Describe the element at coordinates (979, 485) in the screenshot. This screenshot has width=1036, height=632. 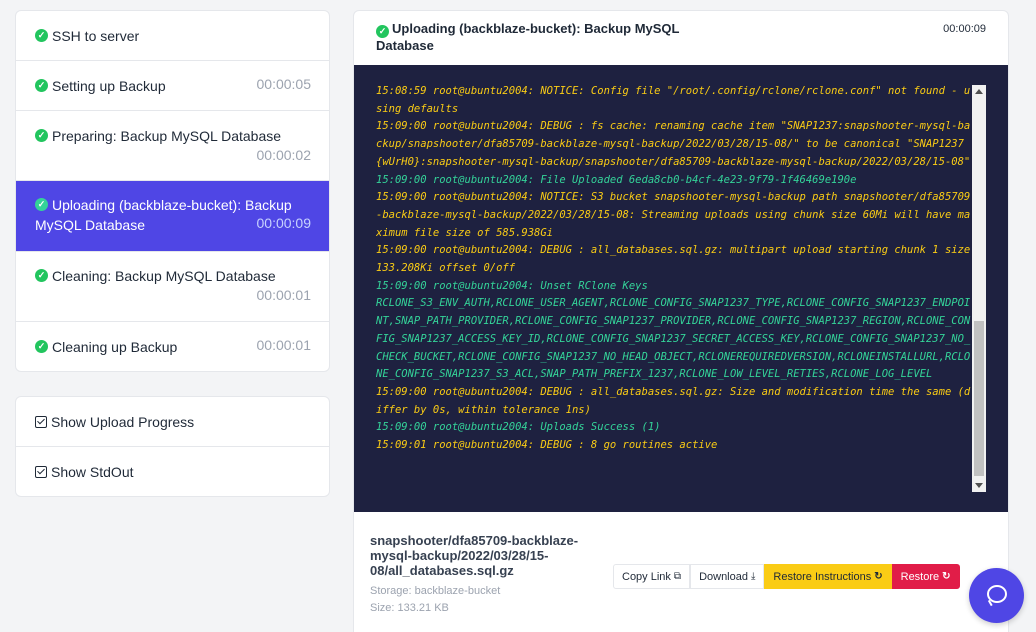
I see `scroll-down-arrow-icon` at that location.